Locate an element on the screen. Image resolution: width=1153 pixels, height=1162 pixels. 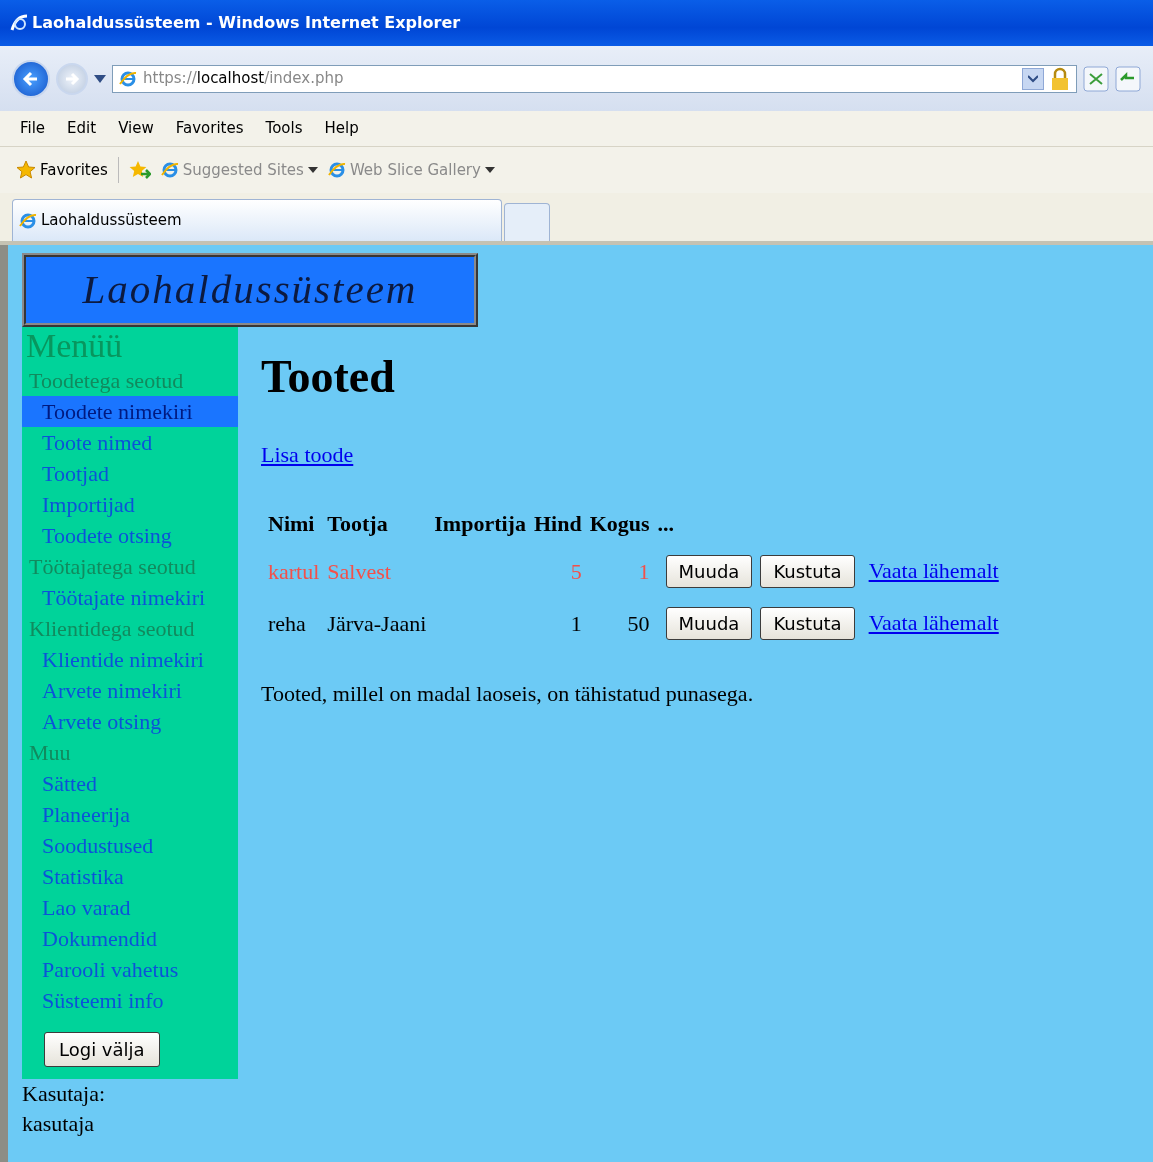
add-product-link: Lisa toode is located at coordinates (307, 455).